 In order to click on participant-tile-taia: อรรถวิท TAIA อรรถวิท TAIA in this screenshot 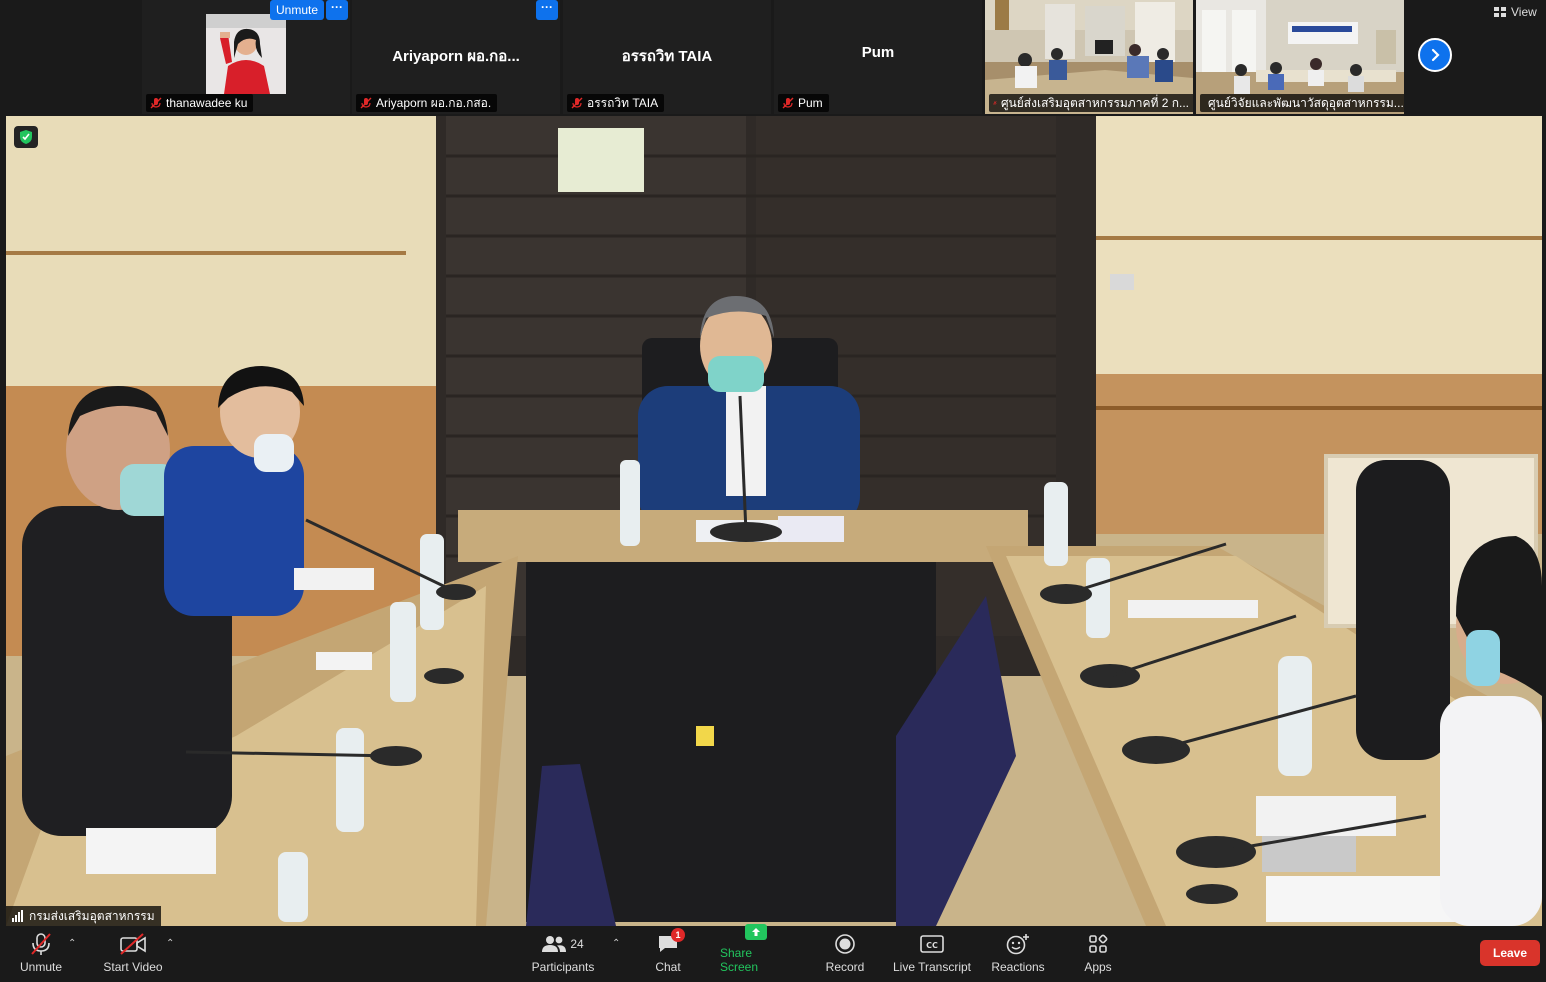, I will do `click(667, 57)`.